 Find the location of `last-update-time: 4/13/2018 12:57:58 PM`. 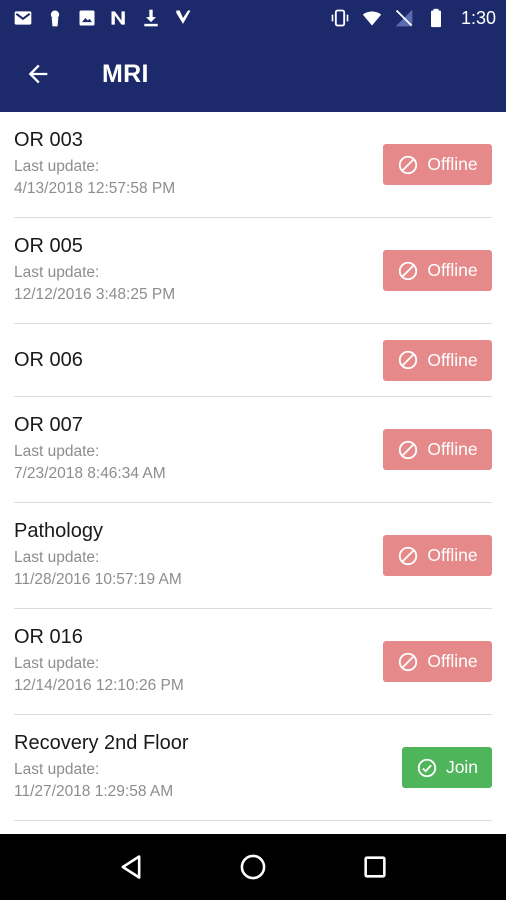

last-update-time: 4/13/2018 12:57:58 PM is located at coordinates (95, 188).